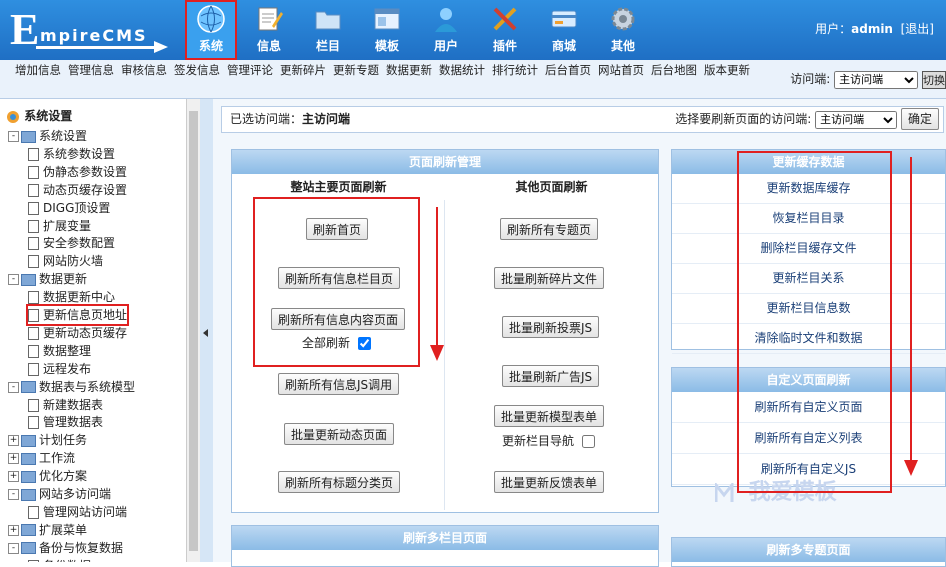 This screenshot has height=567, width=946. What do you see at coordinates (339, 434) in the screenshot?
I see `batch-dynamic-button: 批量更新动态页面` at bounding box center [339, 434].